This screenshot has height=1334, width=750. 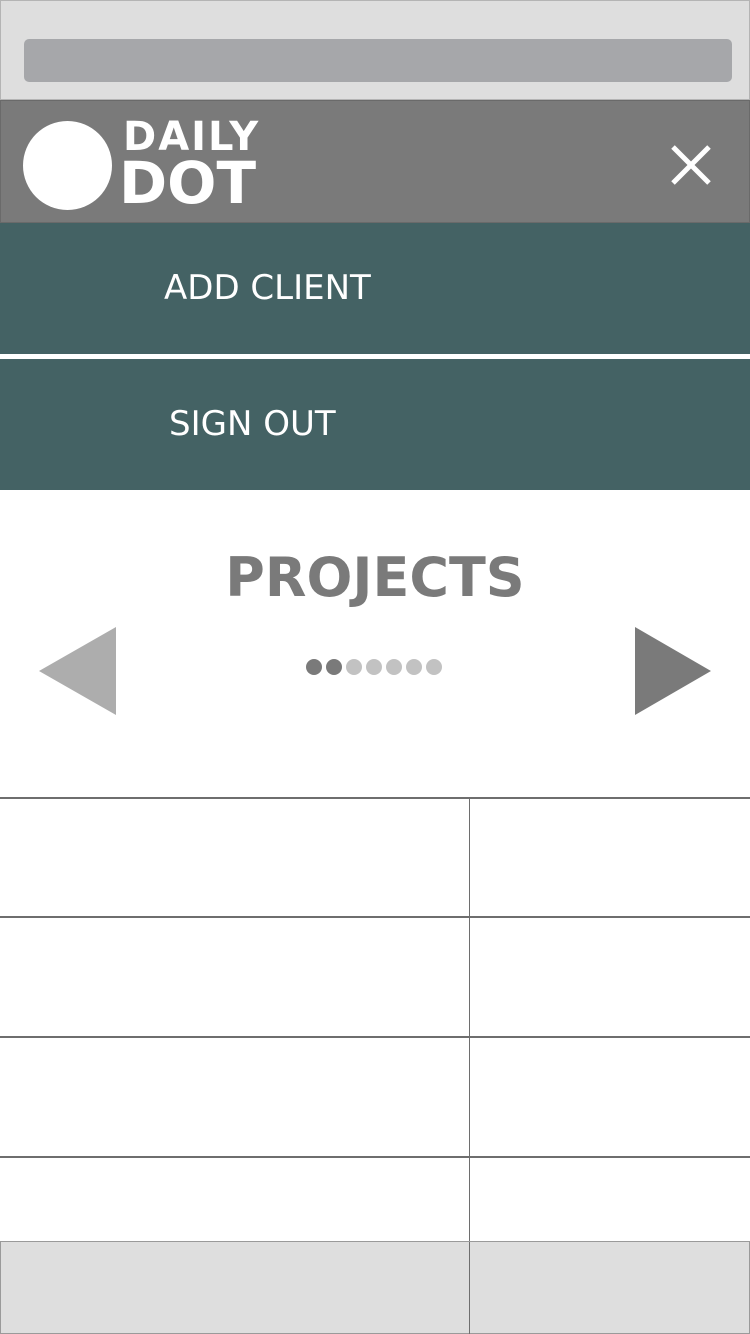 What do you see at coordinates (67, 165) in the screenshot?
I see `logo-circle` at bounding box center [67, 165].